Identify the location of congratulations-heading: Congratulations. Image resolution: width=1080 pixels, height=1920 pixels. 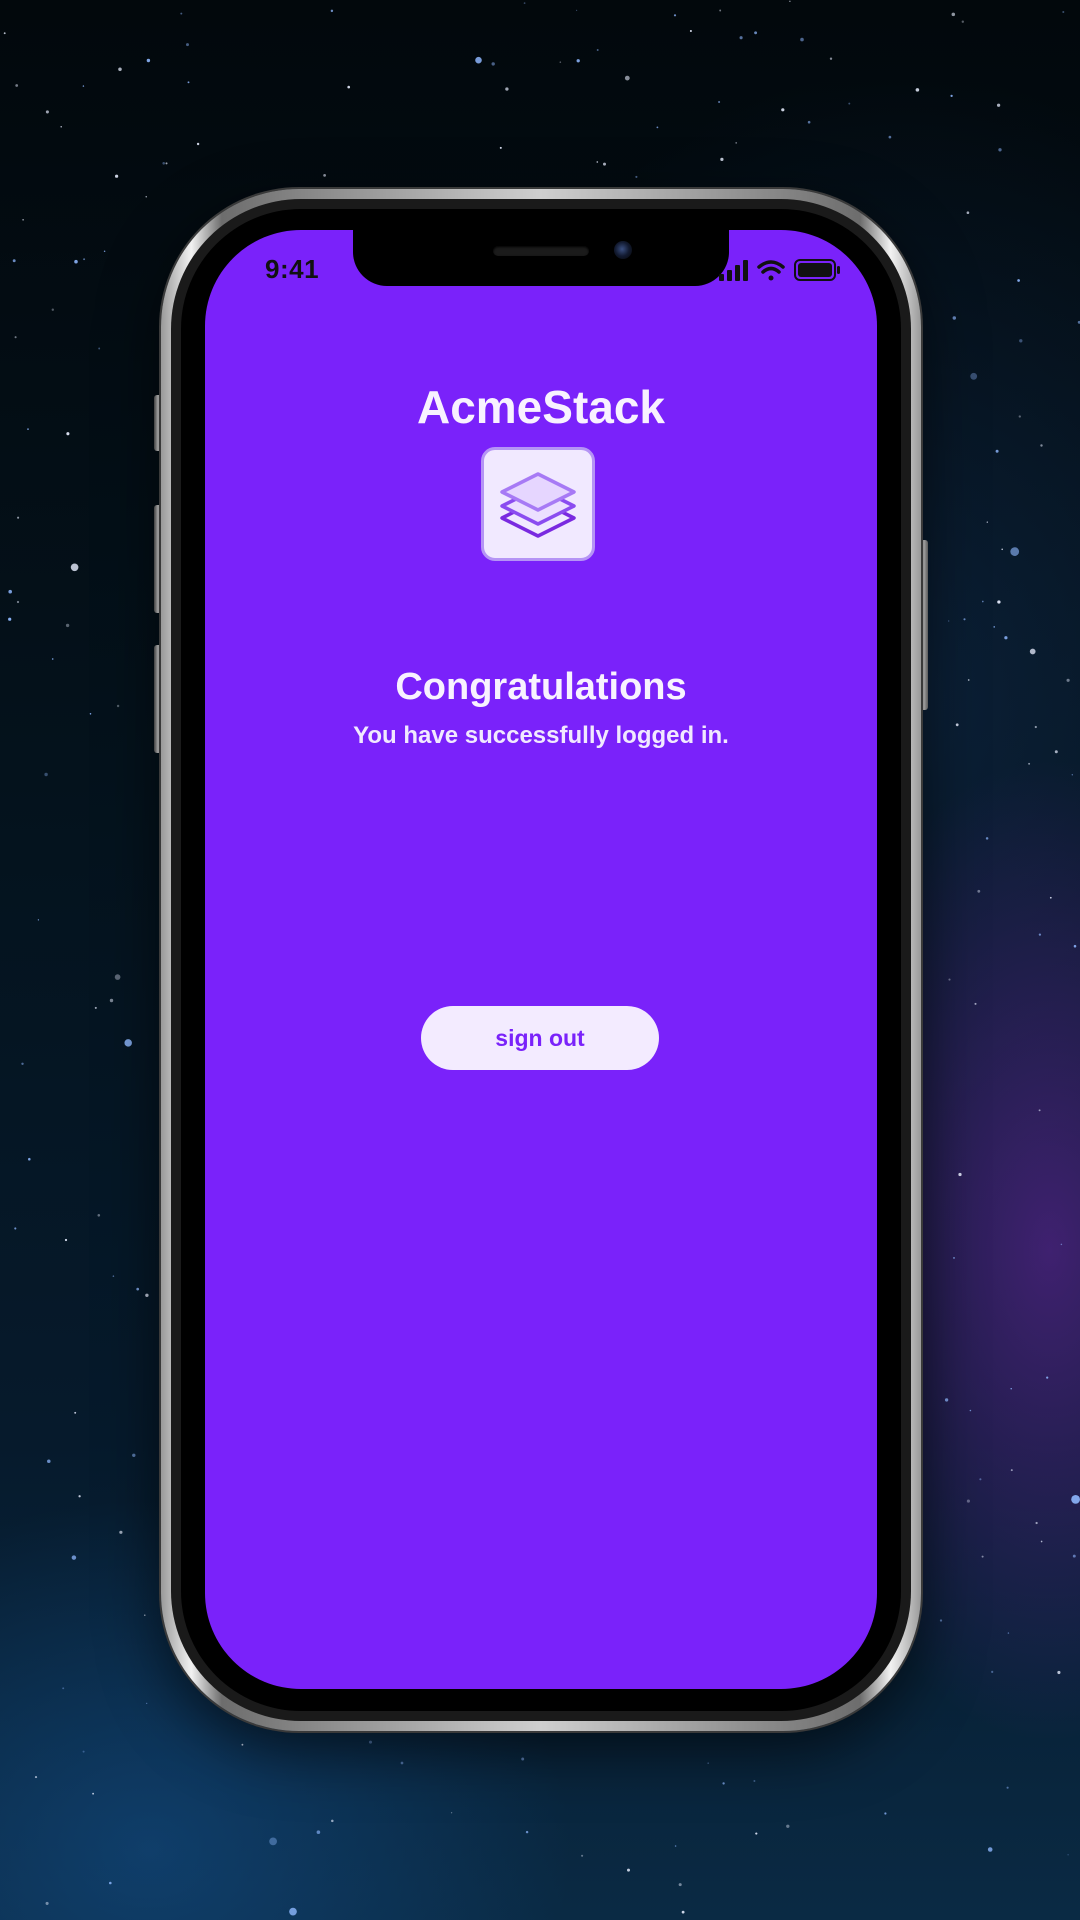
(541, 687).